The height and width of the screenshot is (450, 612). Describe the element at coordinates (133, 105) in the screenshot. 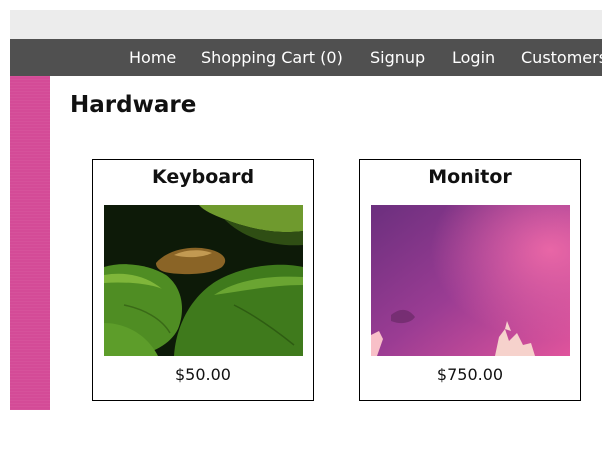

I see `page-title: Hardware` at that location.